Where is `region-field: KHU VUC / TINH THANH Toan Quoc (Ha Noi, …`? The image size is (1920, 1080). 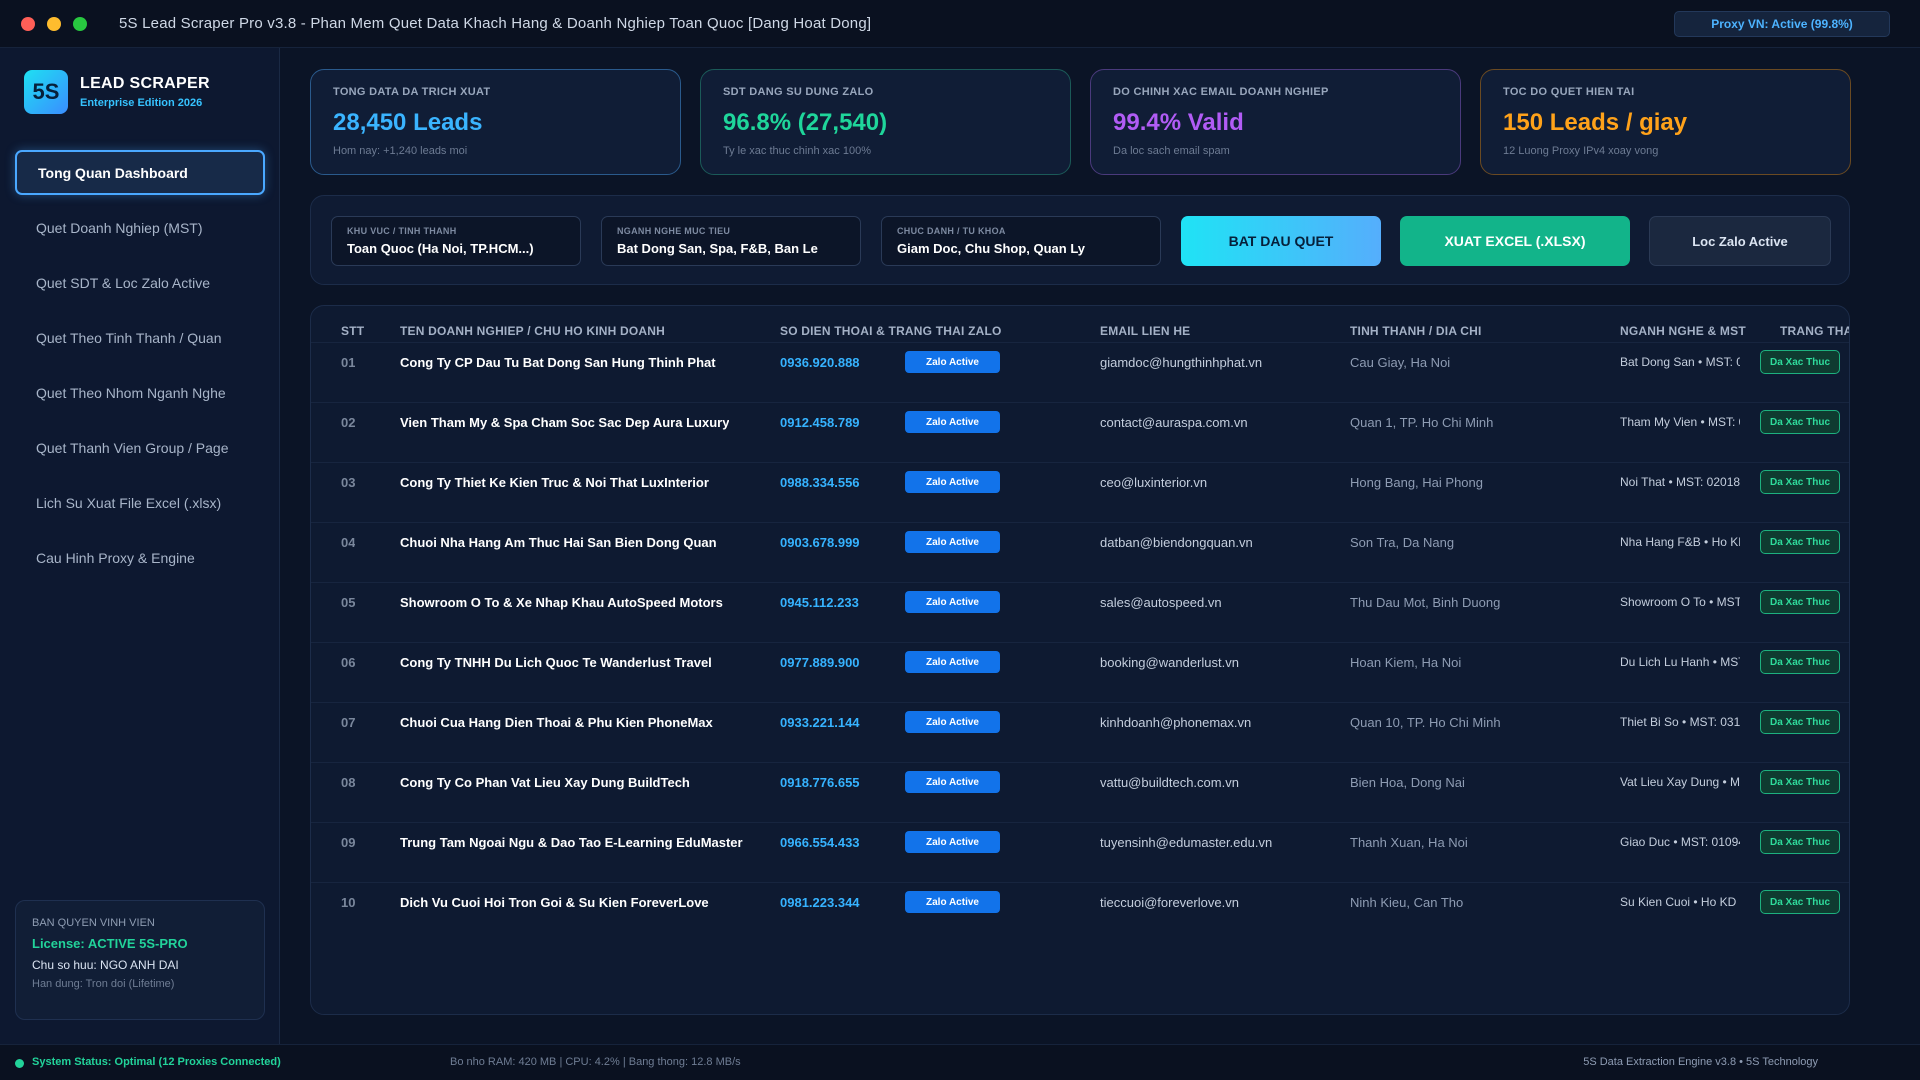
region-field: KHU VUC / TINH THANH Toan Quoc (Ha Noi, … is located at coordinates (456, 241).